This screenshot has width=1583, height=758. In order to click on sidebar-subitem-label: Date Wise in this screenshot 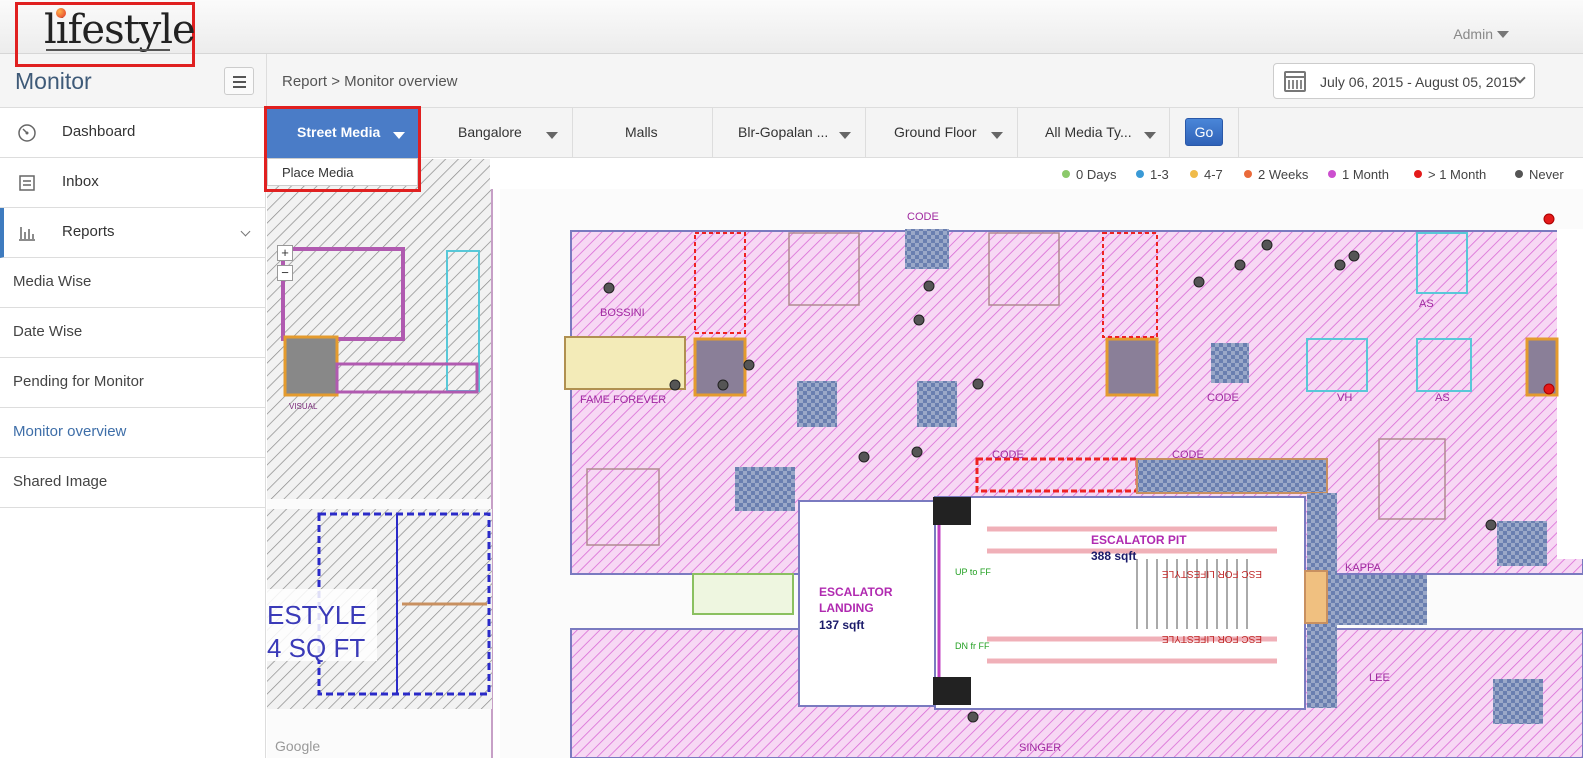, I will do `click(48, 331)`.